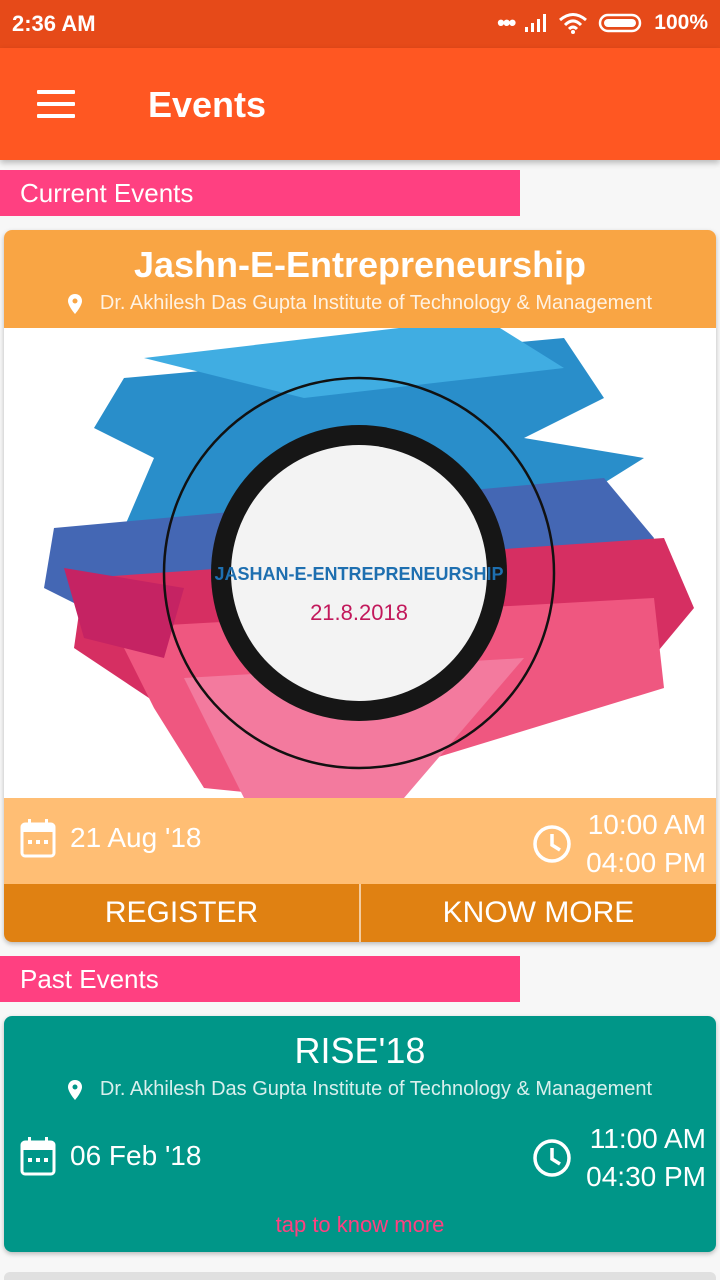  Describe the element at coordinates (360, 1050) in the screenshot. I see `event-title: RISE'18` at that location.